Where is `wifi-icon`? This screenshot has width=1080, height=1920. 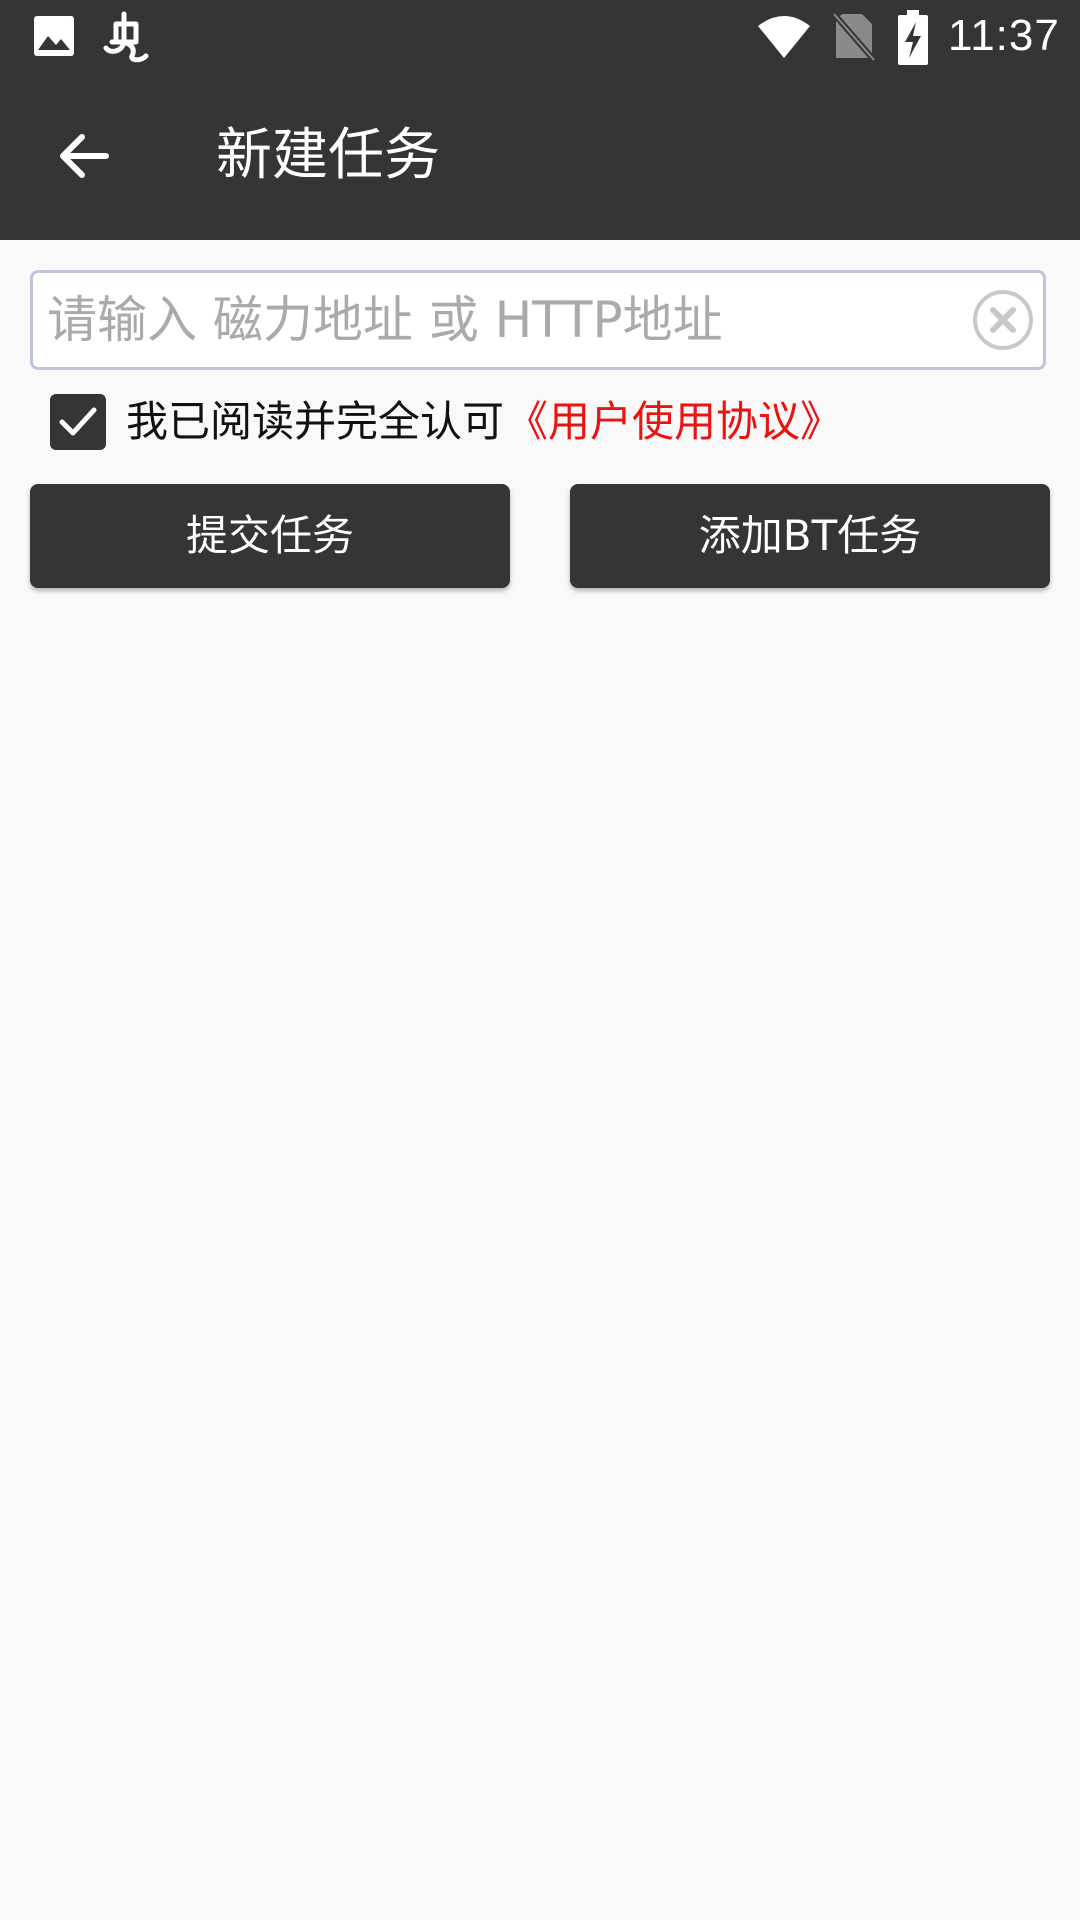
wifi-icon is located at coordinates (784, 36).